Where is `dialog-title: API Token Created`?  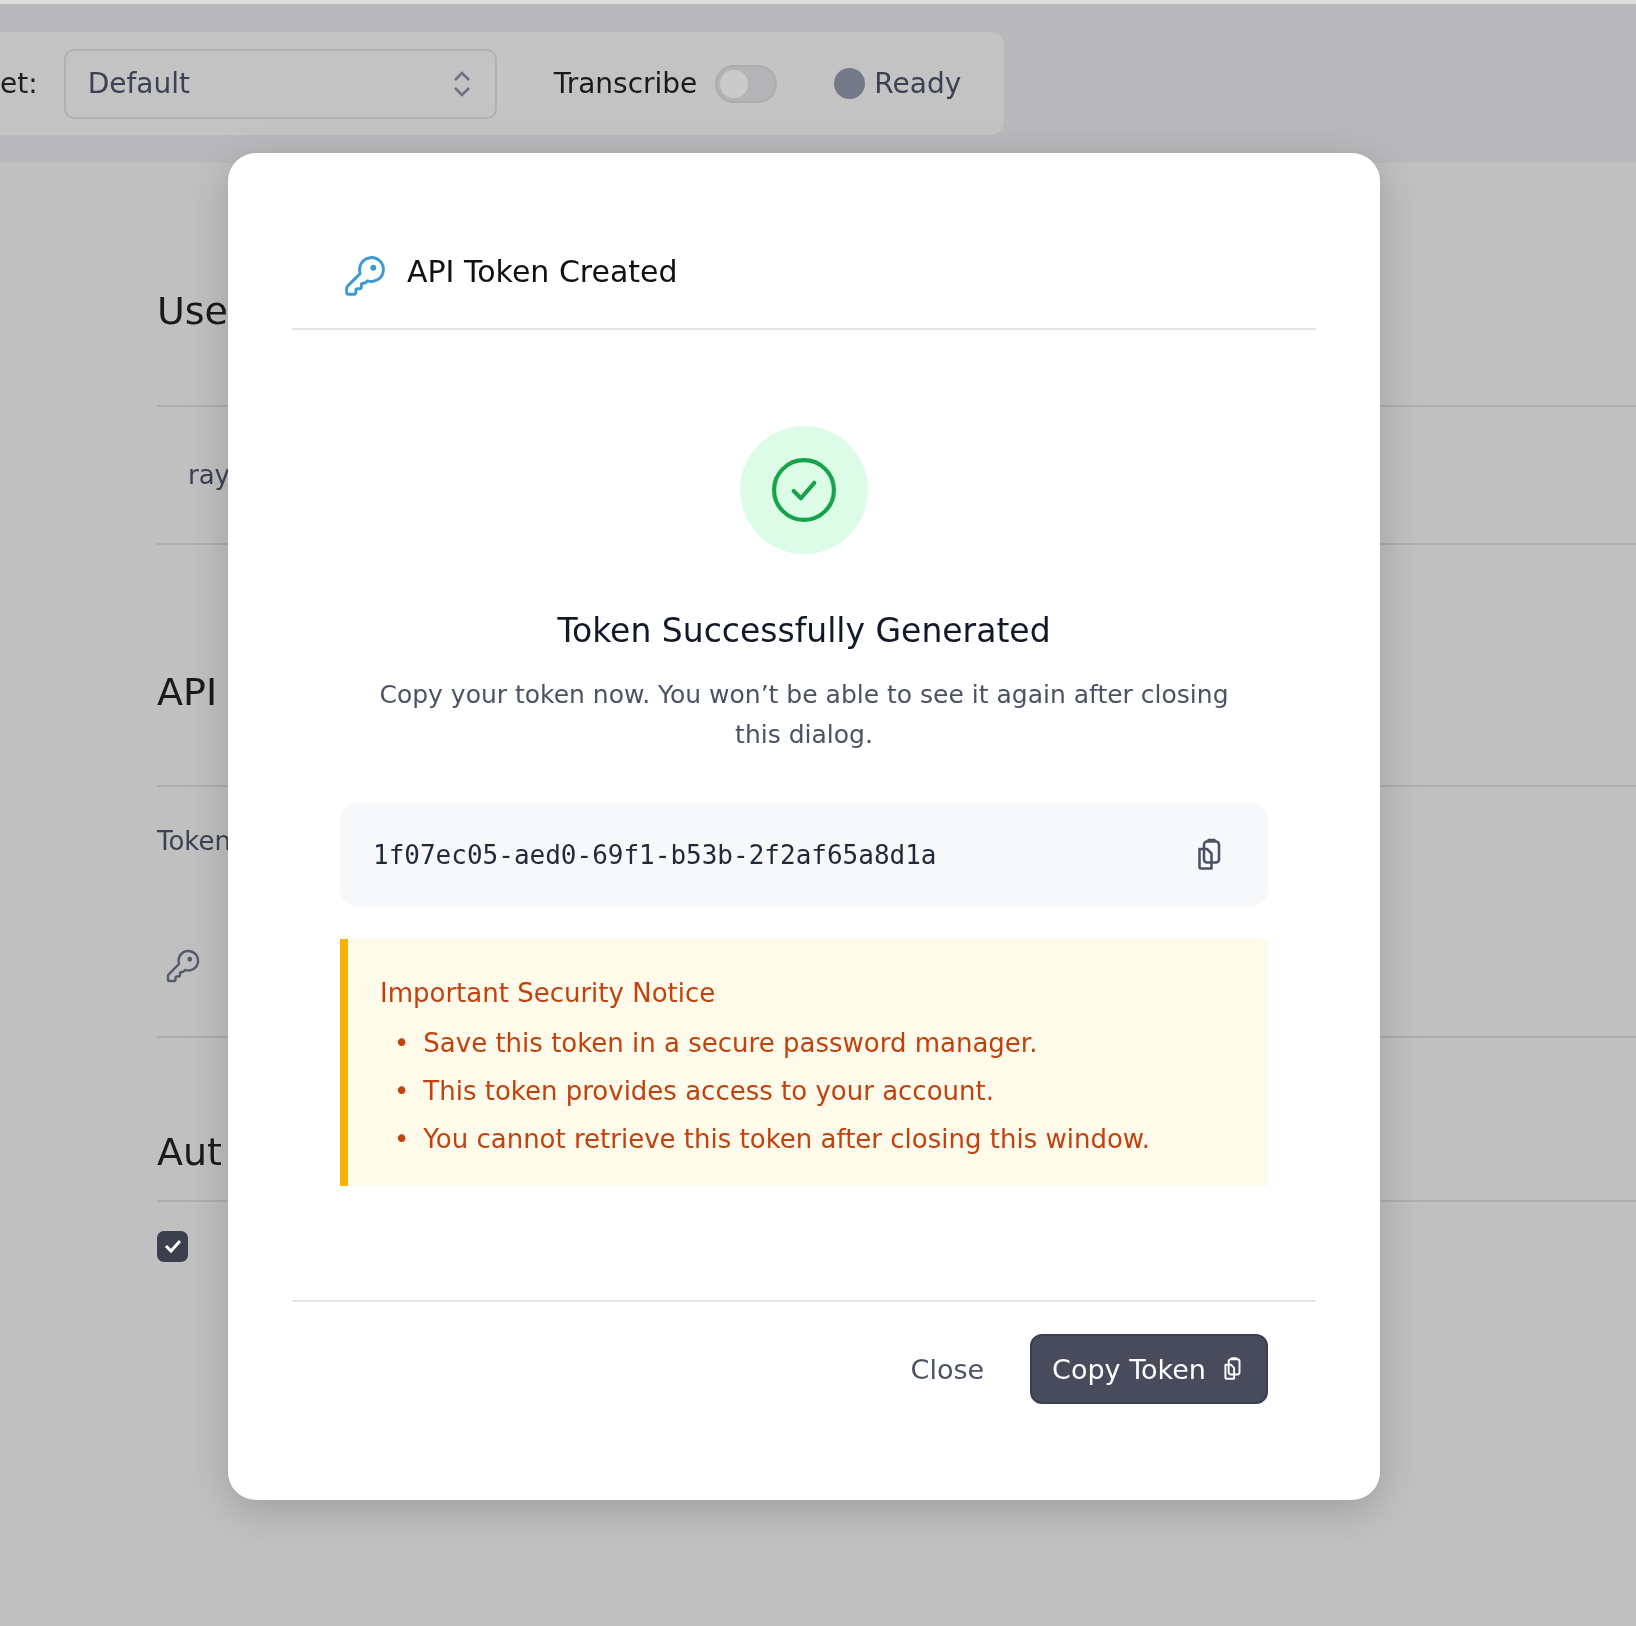 dialog-title: API Token Created is located at coordinates (542, 272).